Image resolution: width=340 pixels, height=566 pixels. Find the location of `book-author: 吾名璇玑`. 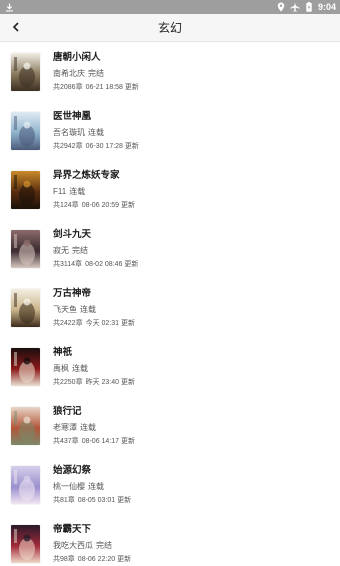

book-author: 吾名璇玑 is located at coordinates (69, 132).